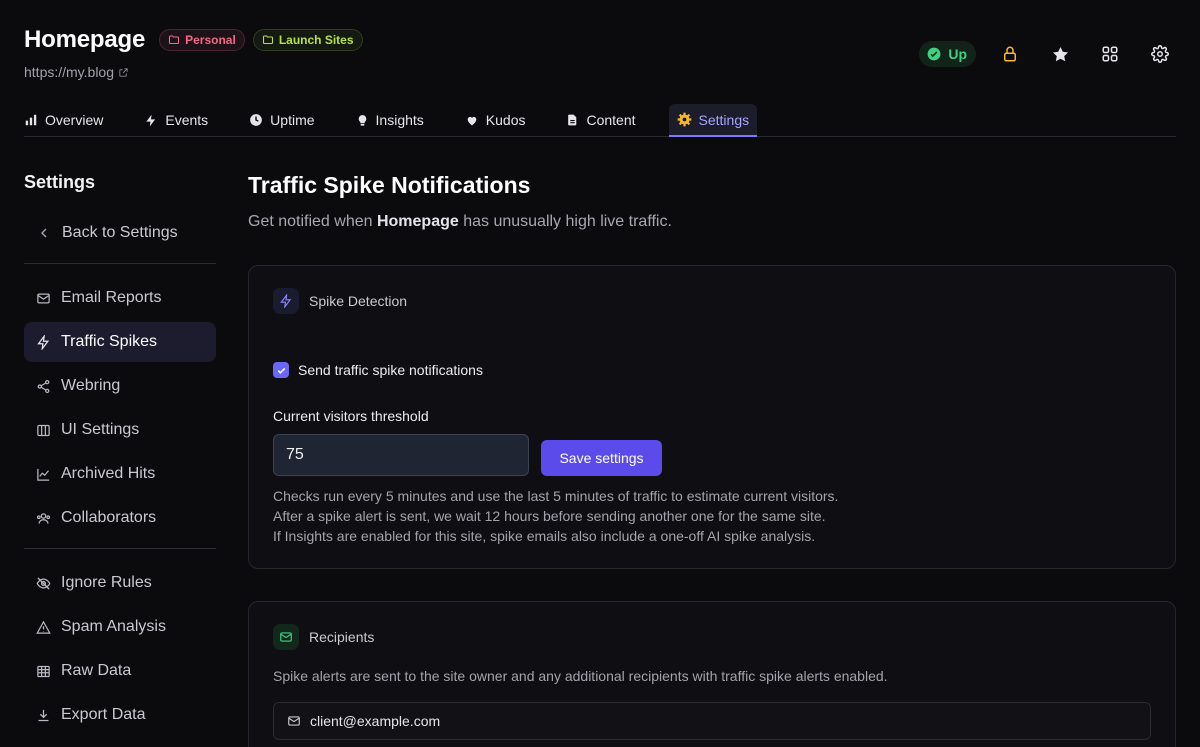 Image resolution: width=1200 pixels, height=747 pixels. I want to click on sidebar-item-label: Raw Data, so click(96, 670).